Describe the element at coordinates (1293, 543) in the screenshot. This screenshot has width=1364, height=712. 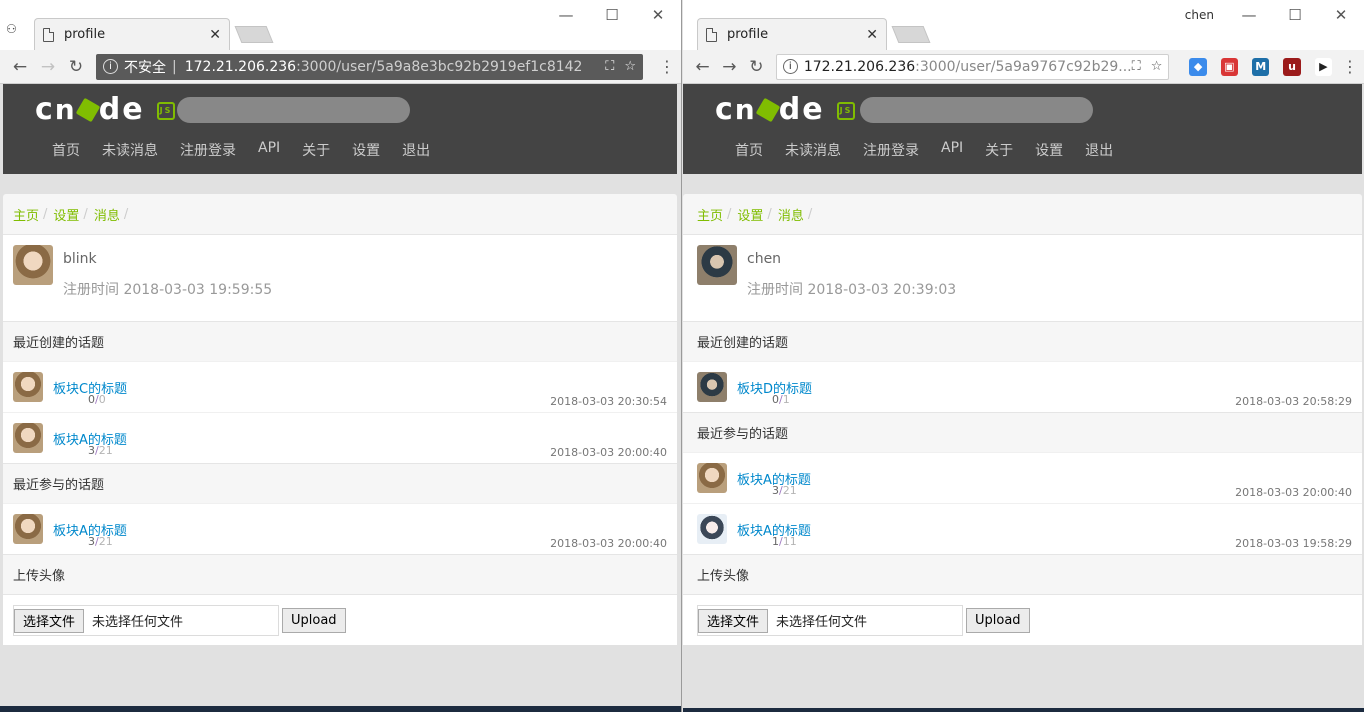
I see `topic-time: 2018-03-03 19:58:29` at that location.